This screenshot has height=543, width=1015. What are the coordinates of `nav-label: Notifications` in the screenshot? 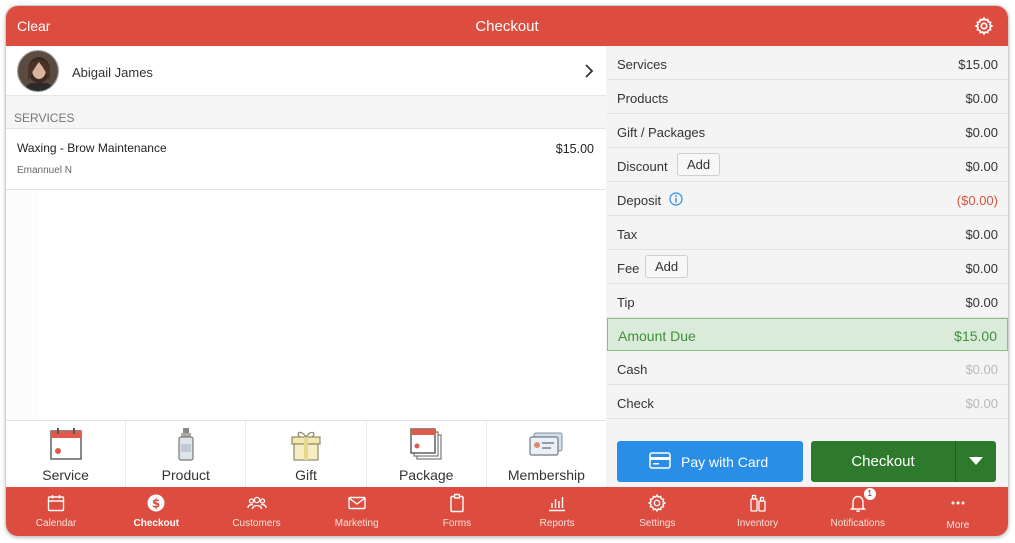 It's located at (857, 523).